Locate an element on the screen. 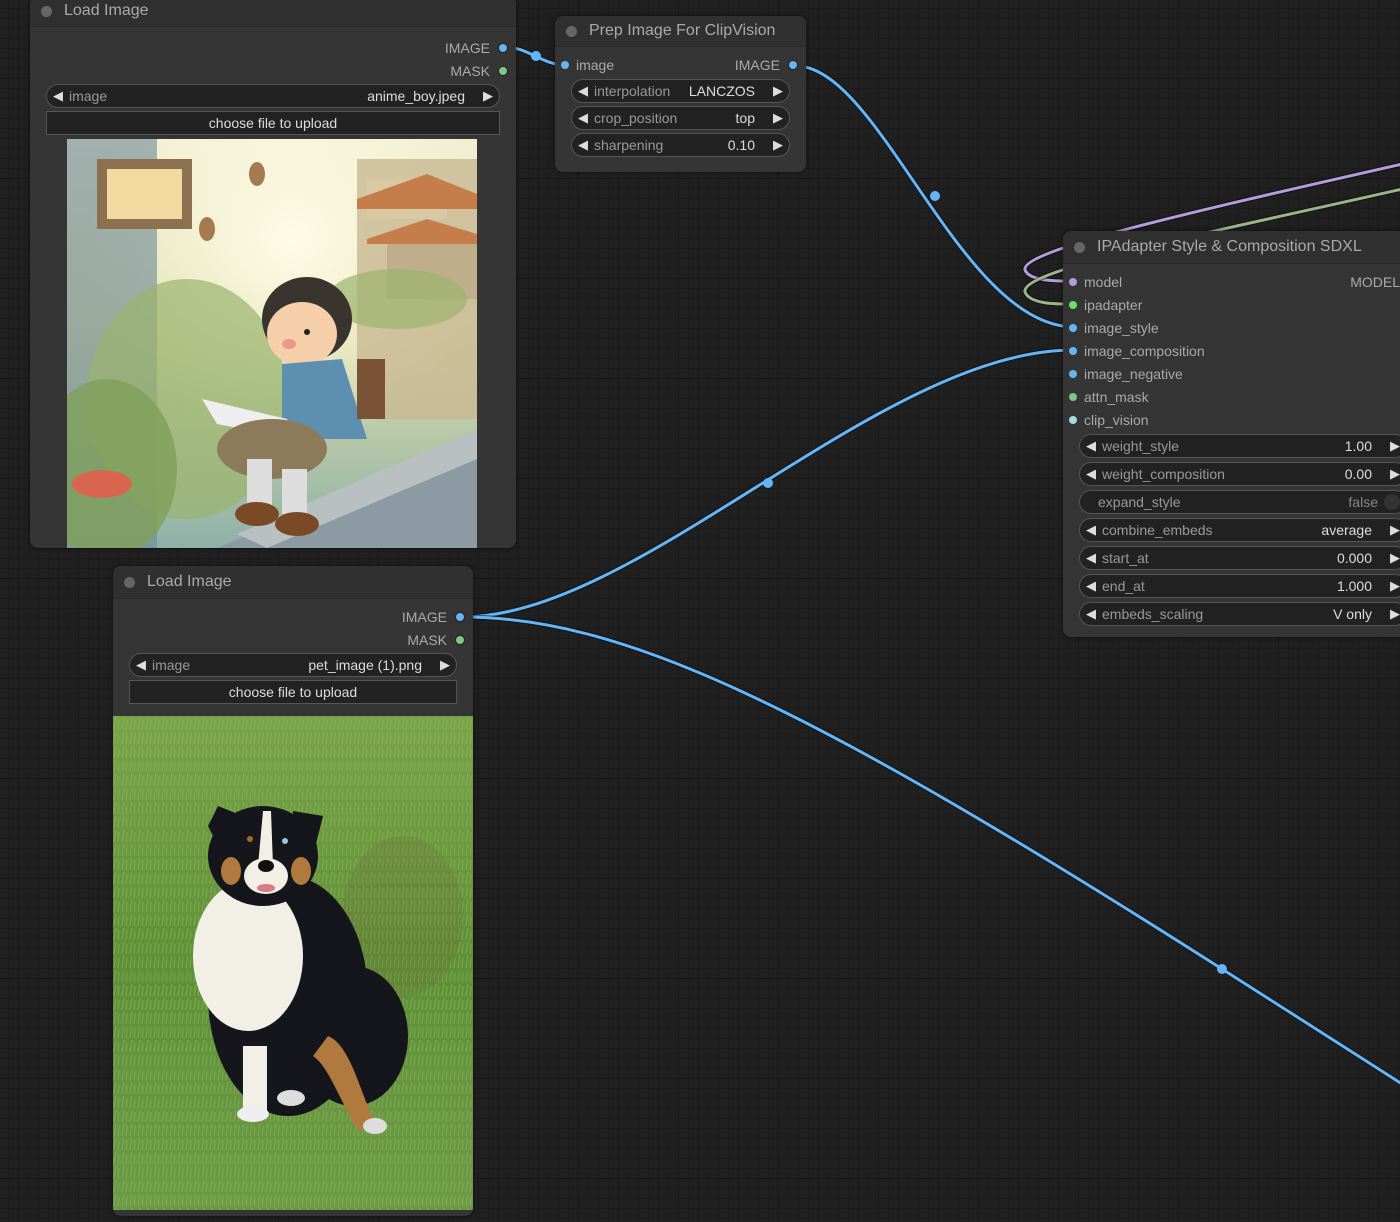 This screenshot has height=1222, width=1400. widget-value: top is located at coordinates (745, 118).